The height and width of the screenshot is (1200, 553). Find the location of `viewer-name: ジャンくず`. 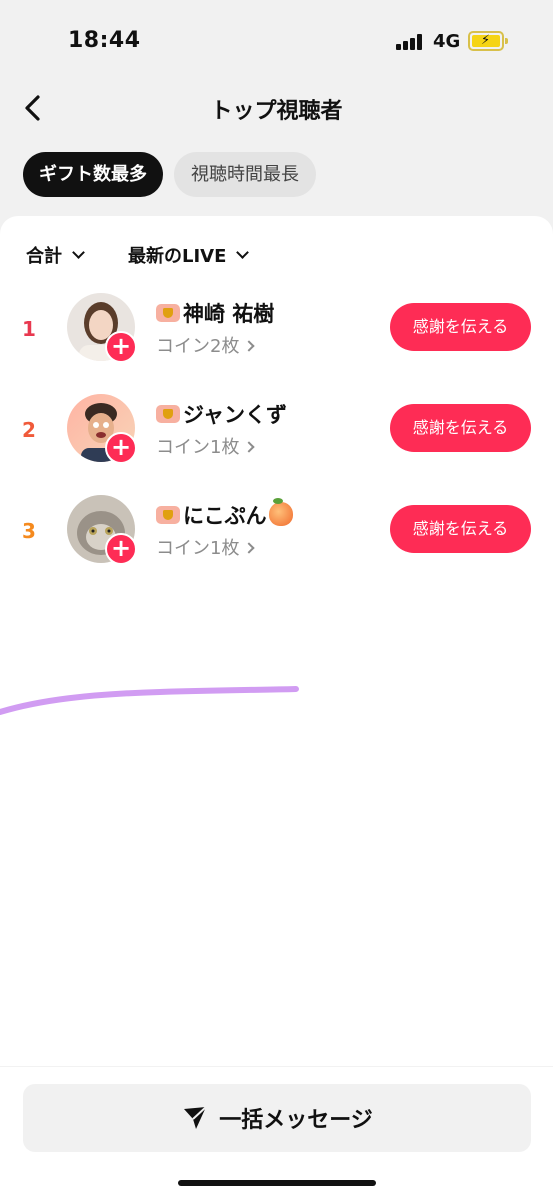

viewer-name: ジャンくず is located at coordinates (235, 415).